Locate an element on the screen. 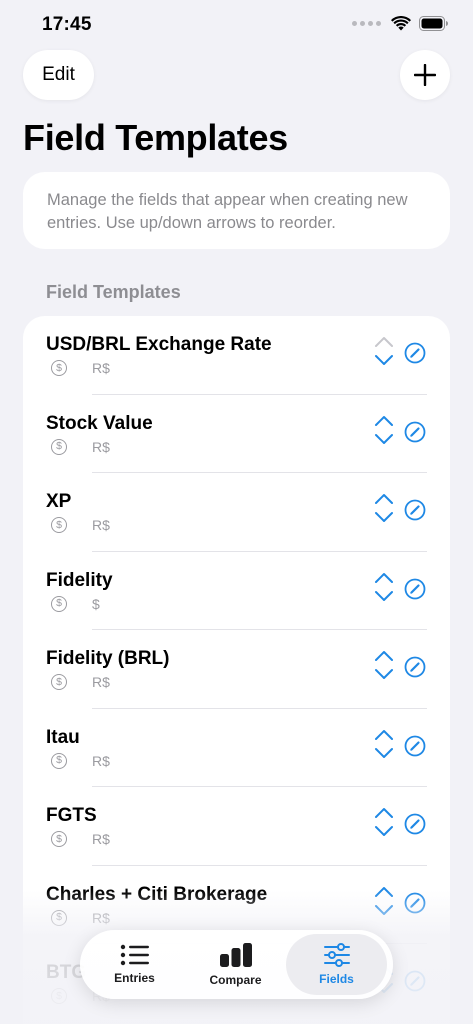 This screenshot has width=473, height=1024. add-field-button is located at coordinates (425, 75).